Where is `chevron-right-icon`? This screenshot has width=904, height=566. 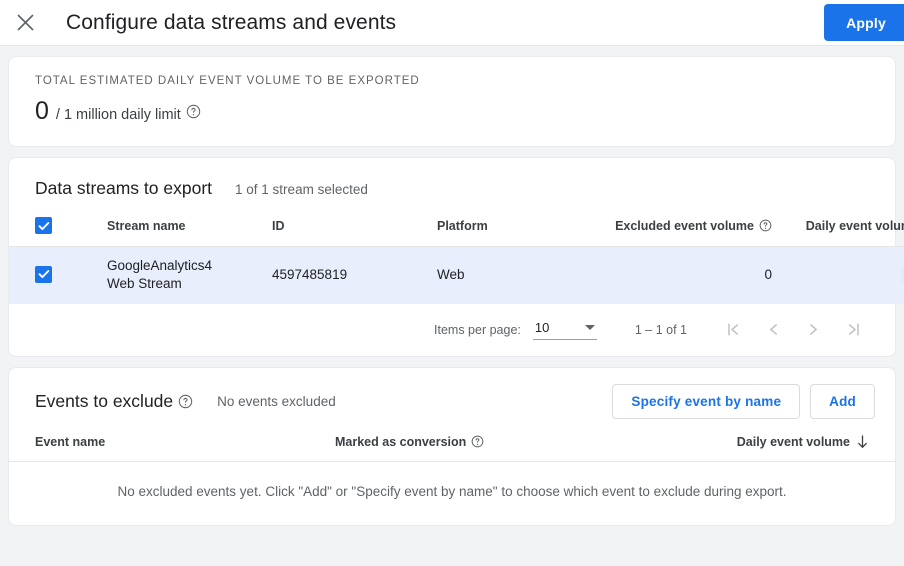 chevron-right-icon is located at coordinates (813, 330).